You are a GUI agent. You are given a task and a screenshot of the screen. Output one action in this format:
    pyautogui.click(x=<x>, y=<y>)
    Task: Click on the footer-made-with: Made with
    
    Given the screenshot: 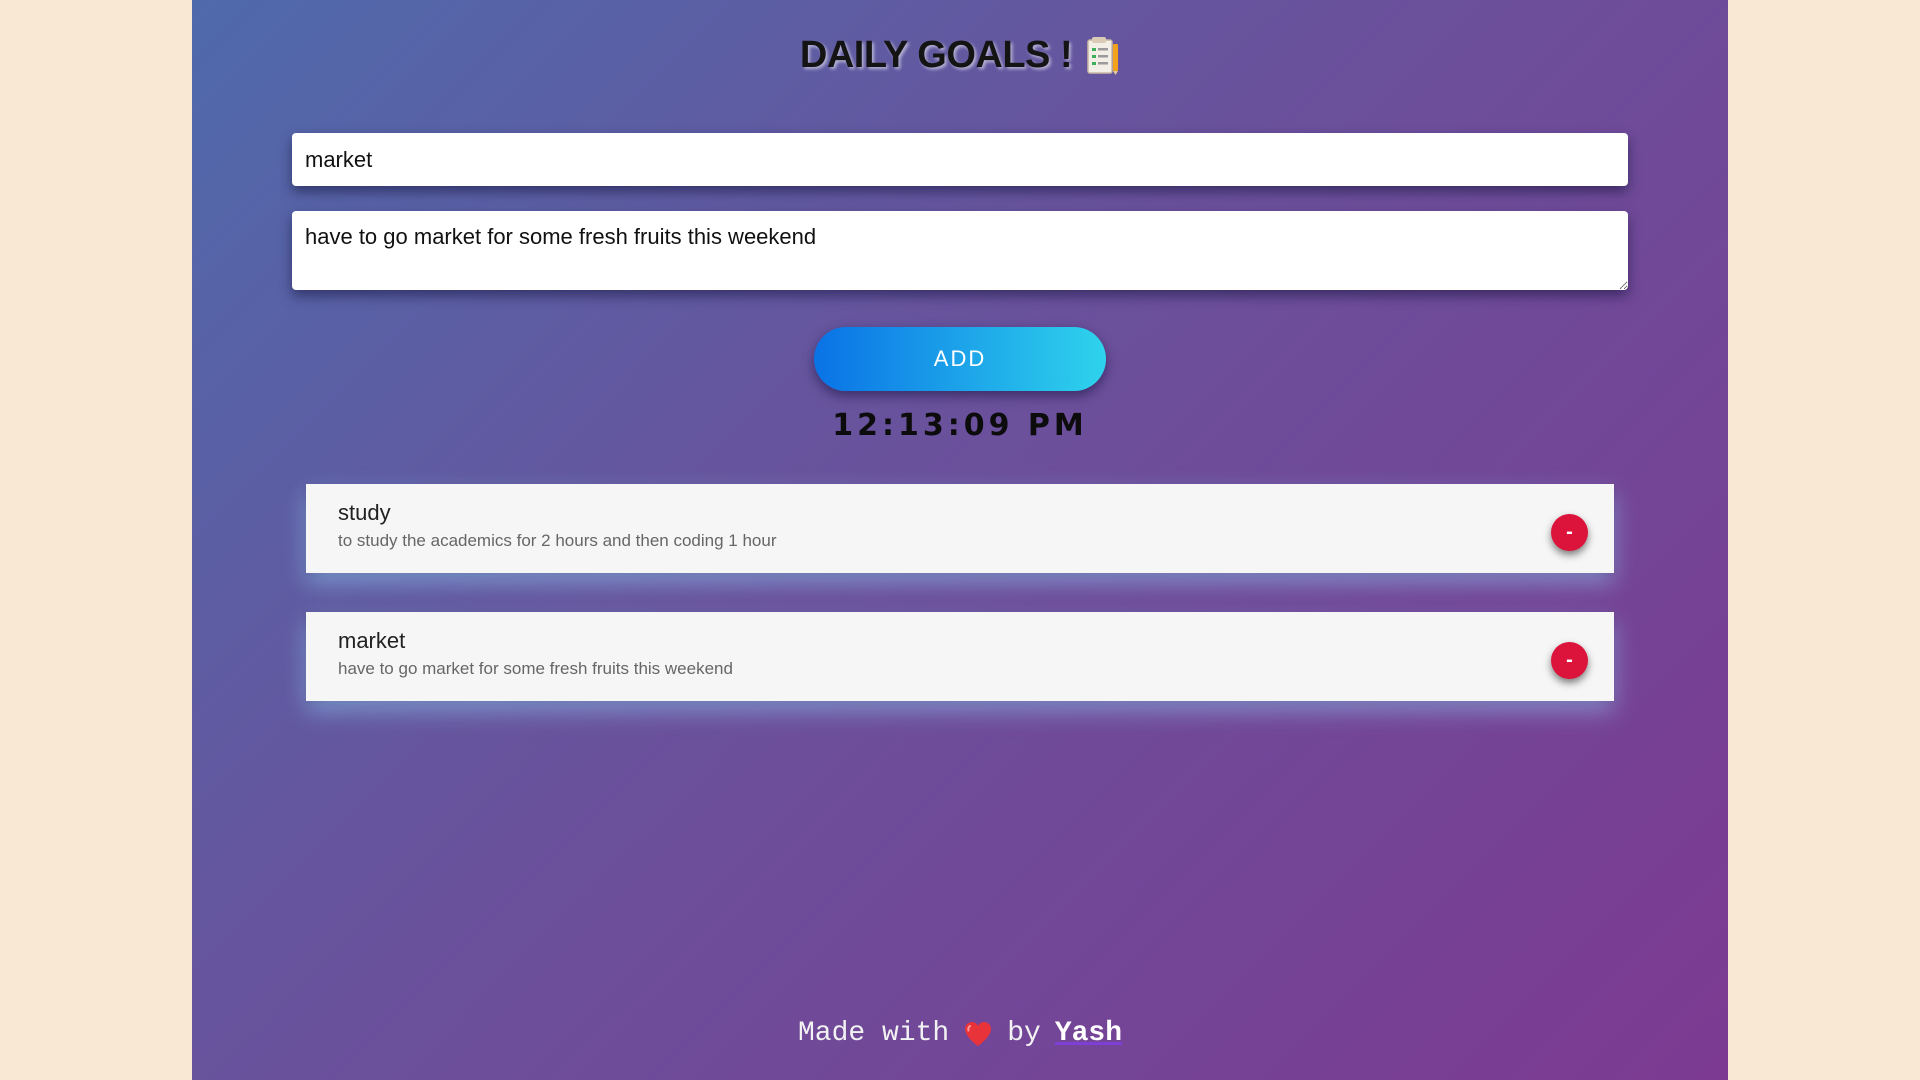 What is the action you would take?
    pyautogui.click(x=873, y=1033)
    